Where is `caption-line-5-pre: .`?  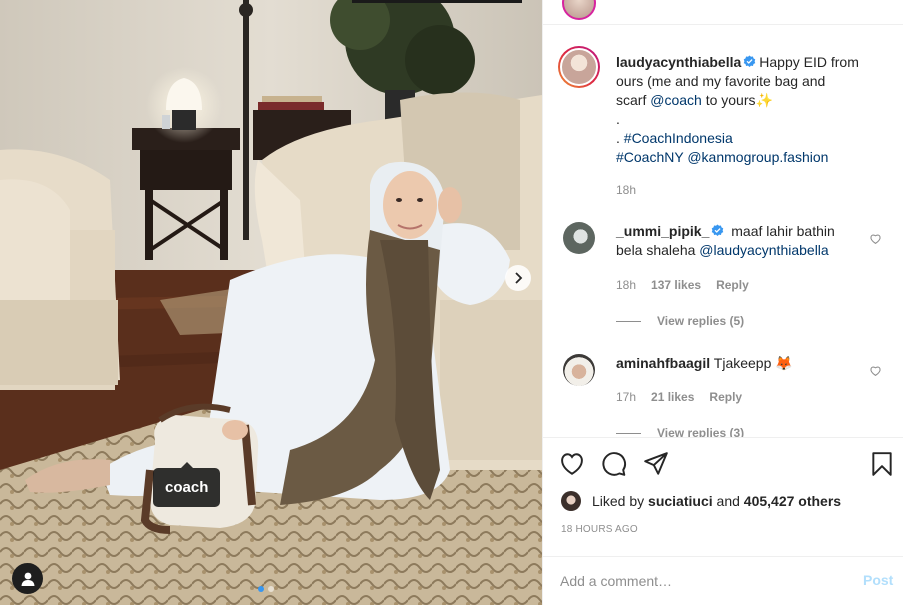 caption-line-5-pre: . is located at coordinates (620, 138).